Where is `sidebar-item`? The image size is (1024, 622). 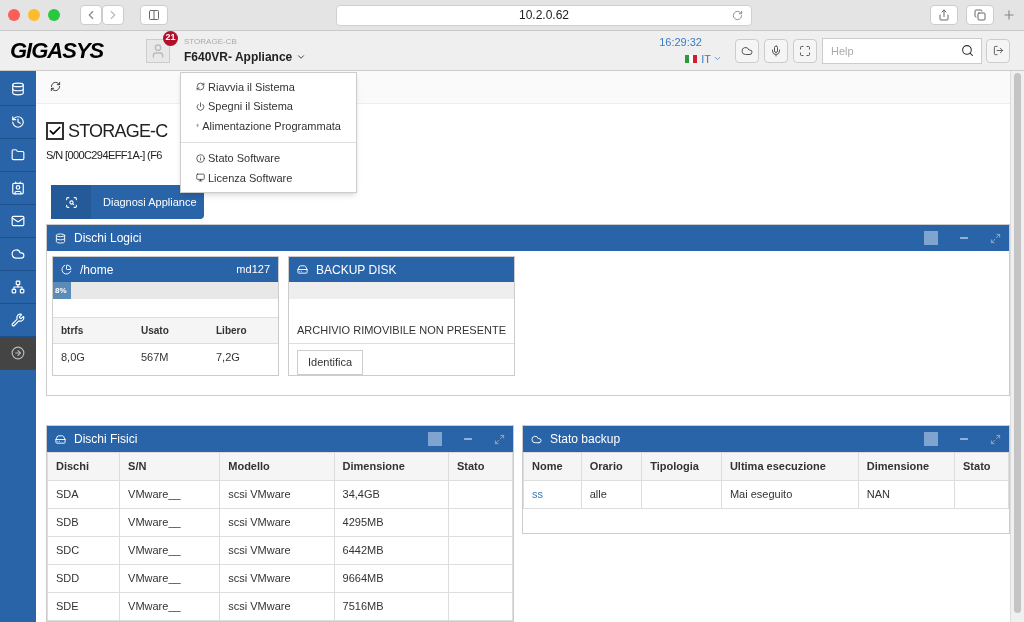 sidebar-item is located at coordinates (18, 353).